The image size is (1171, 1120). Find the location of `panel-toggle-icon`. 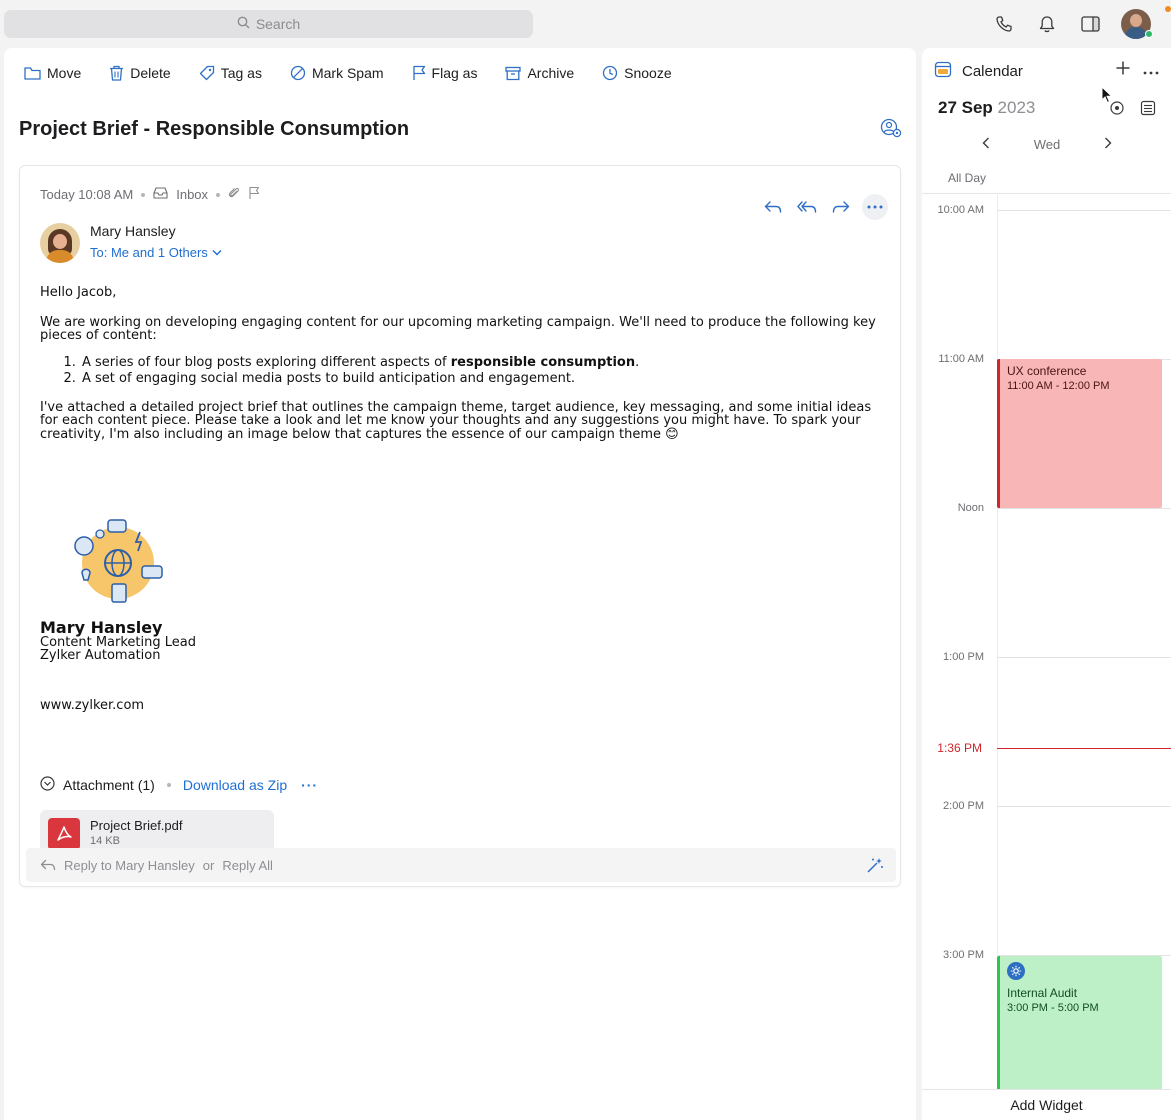

panel-toggle-icon is located at coordinates (1090, 24).